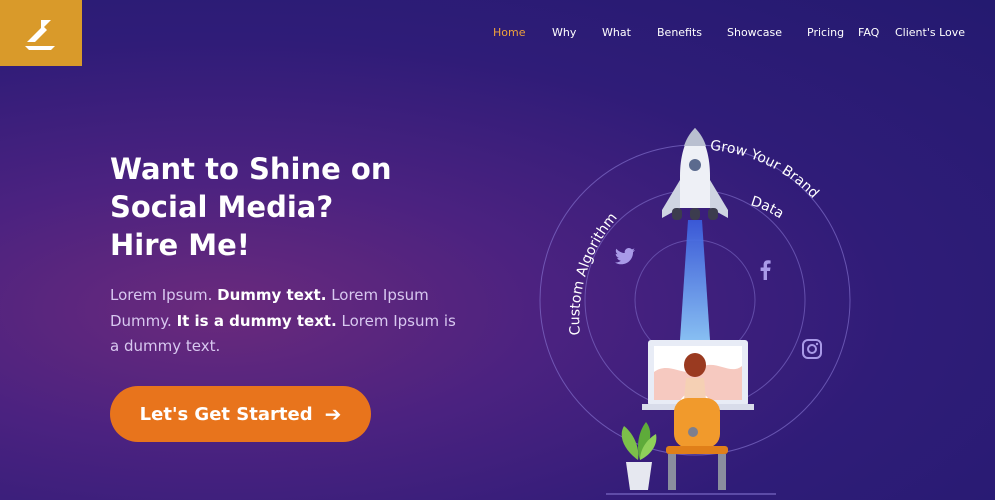  I want to click on hero-title: Want to Shine on Social Media? Hire Me!, so click(290, 207).